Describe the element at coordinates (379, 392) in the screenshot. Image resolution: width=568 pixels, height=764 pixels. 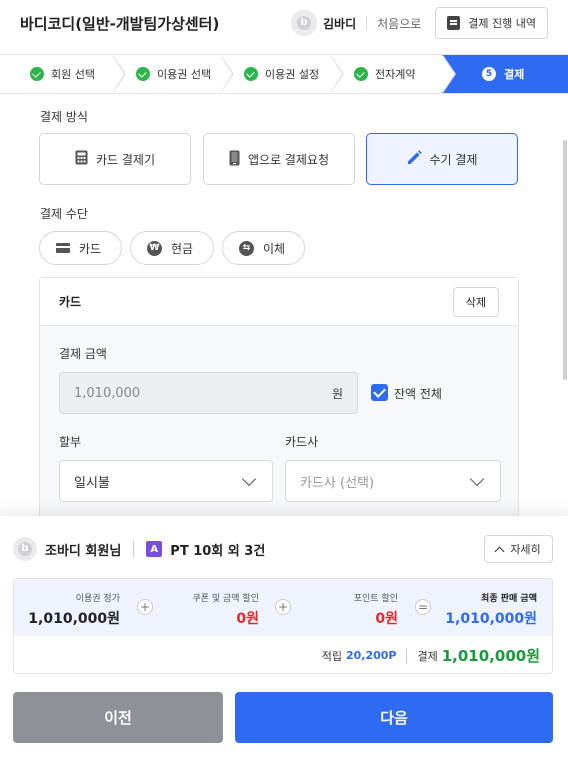
I see `full-balance-checkbox` at that location.